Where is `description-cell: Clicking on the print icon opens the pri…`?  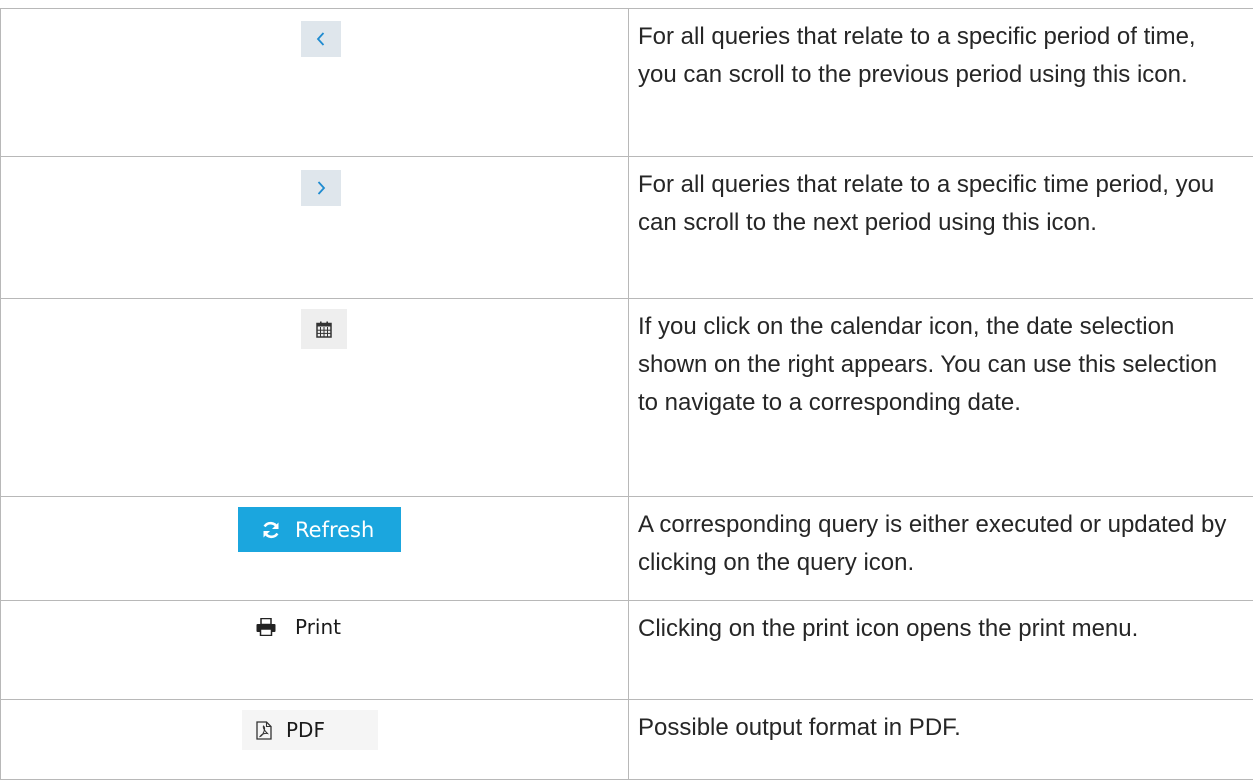
description-cell: Clicking on the print icon opens the pri… is located at coordinates (941, 650).